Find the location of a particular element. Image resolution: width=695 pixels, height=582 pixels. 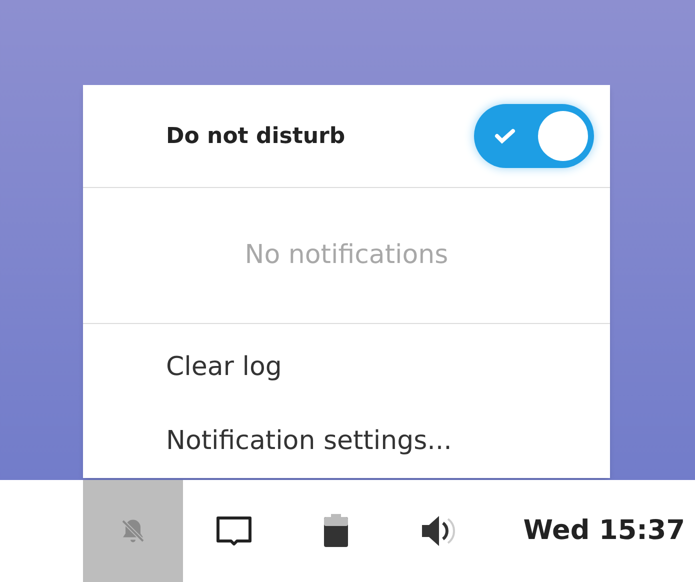

switch-thumb is located at coordinates (563, 136).